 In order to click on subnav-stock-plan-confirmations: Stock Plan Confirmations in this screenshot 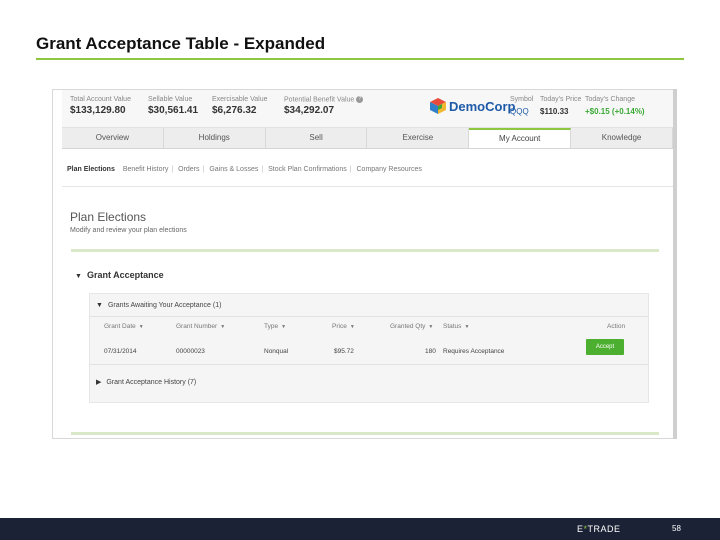, I will do `click(307, 169)`.